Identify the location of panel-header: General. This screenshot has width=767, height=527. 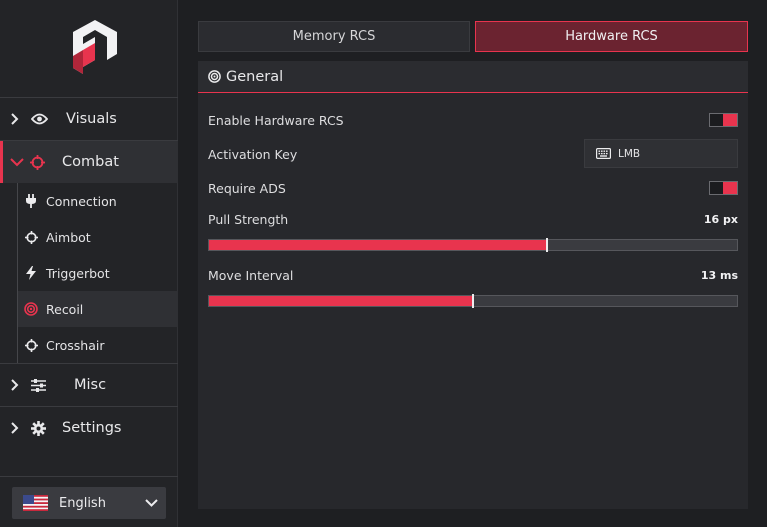
(473, 77).